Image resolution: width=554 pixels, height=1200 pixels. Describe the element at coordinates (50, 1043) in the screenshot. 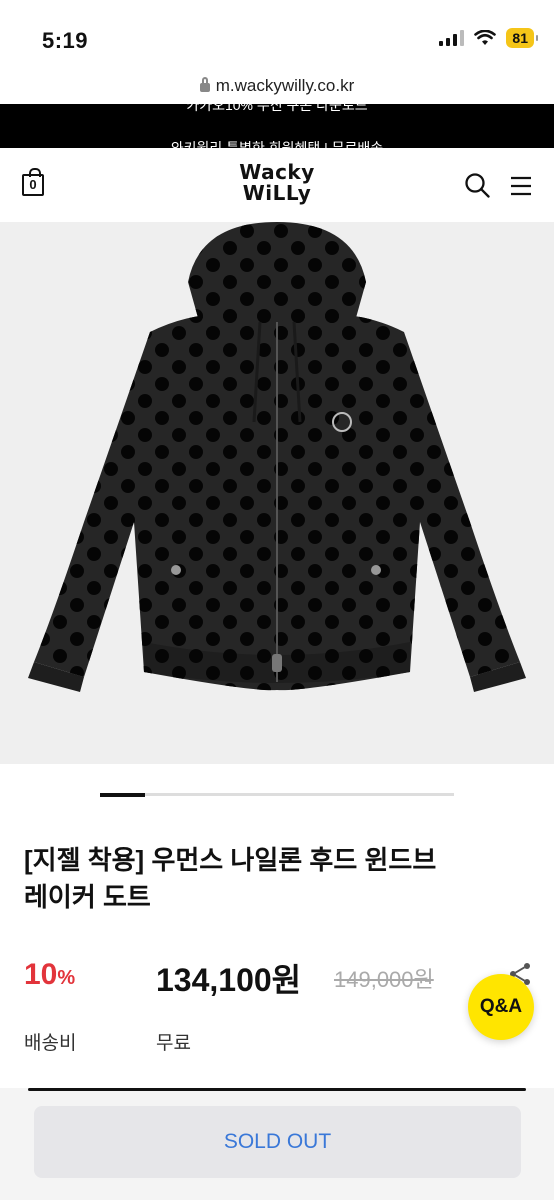

I see `shipping-fee-label: 배송비` at that location.